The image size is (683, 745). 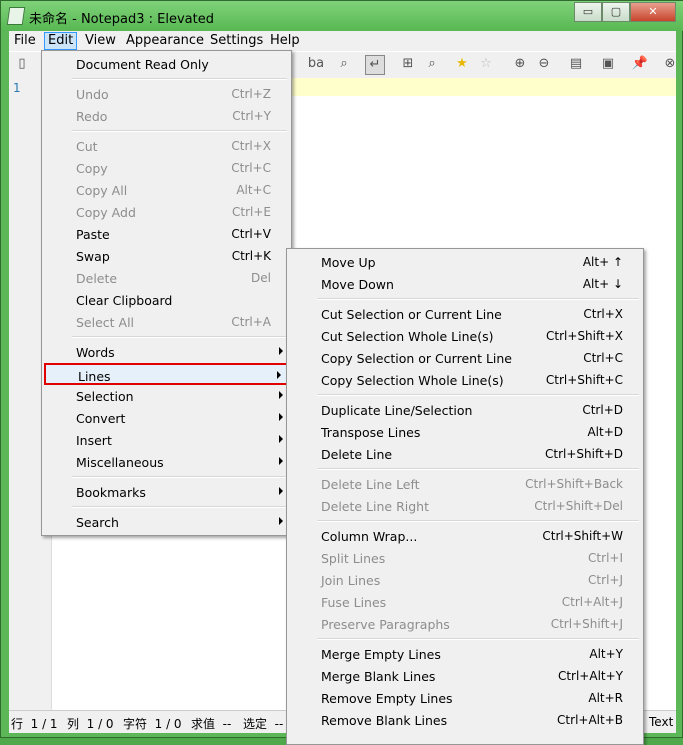 What do you see at coordinates (166, 94) in the screenshot?
I see `edit-menu-item-undo: Undo Ctrl+Z` at bounding box center [166, 94].